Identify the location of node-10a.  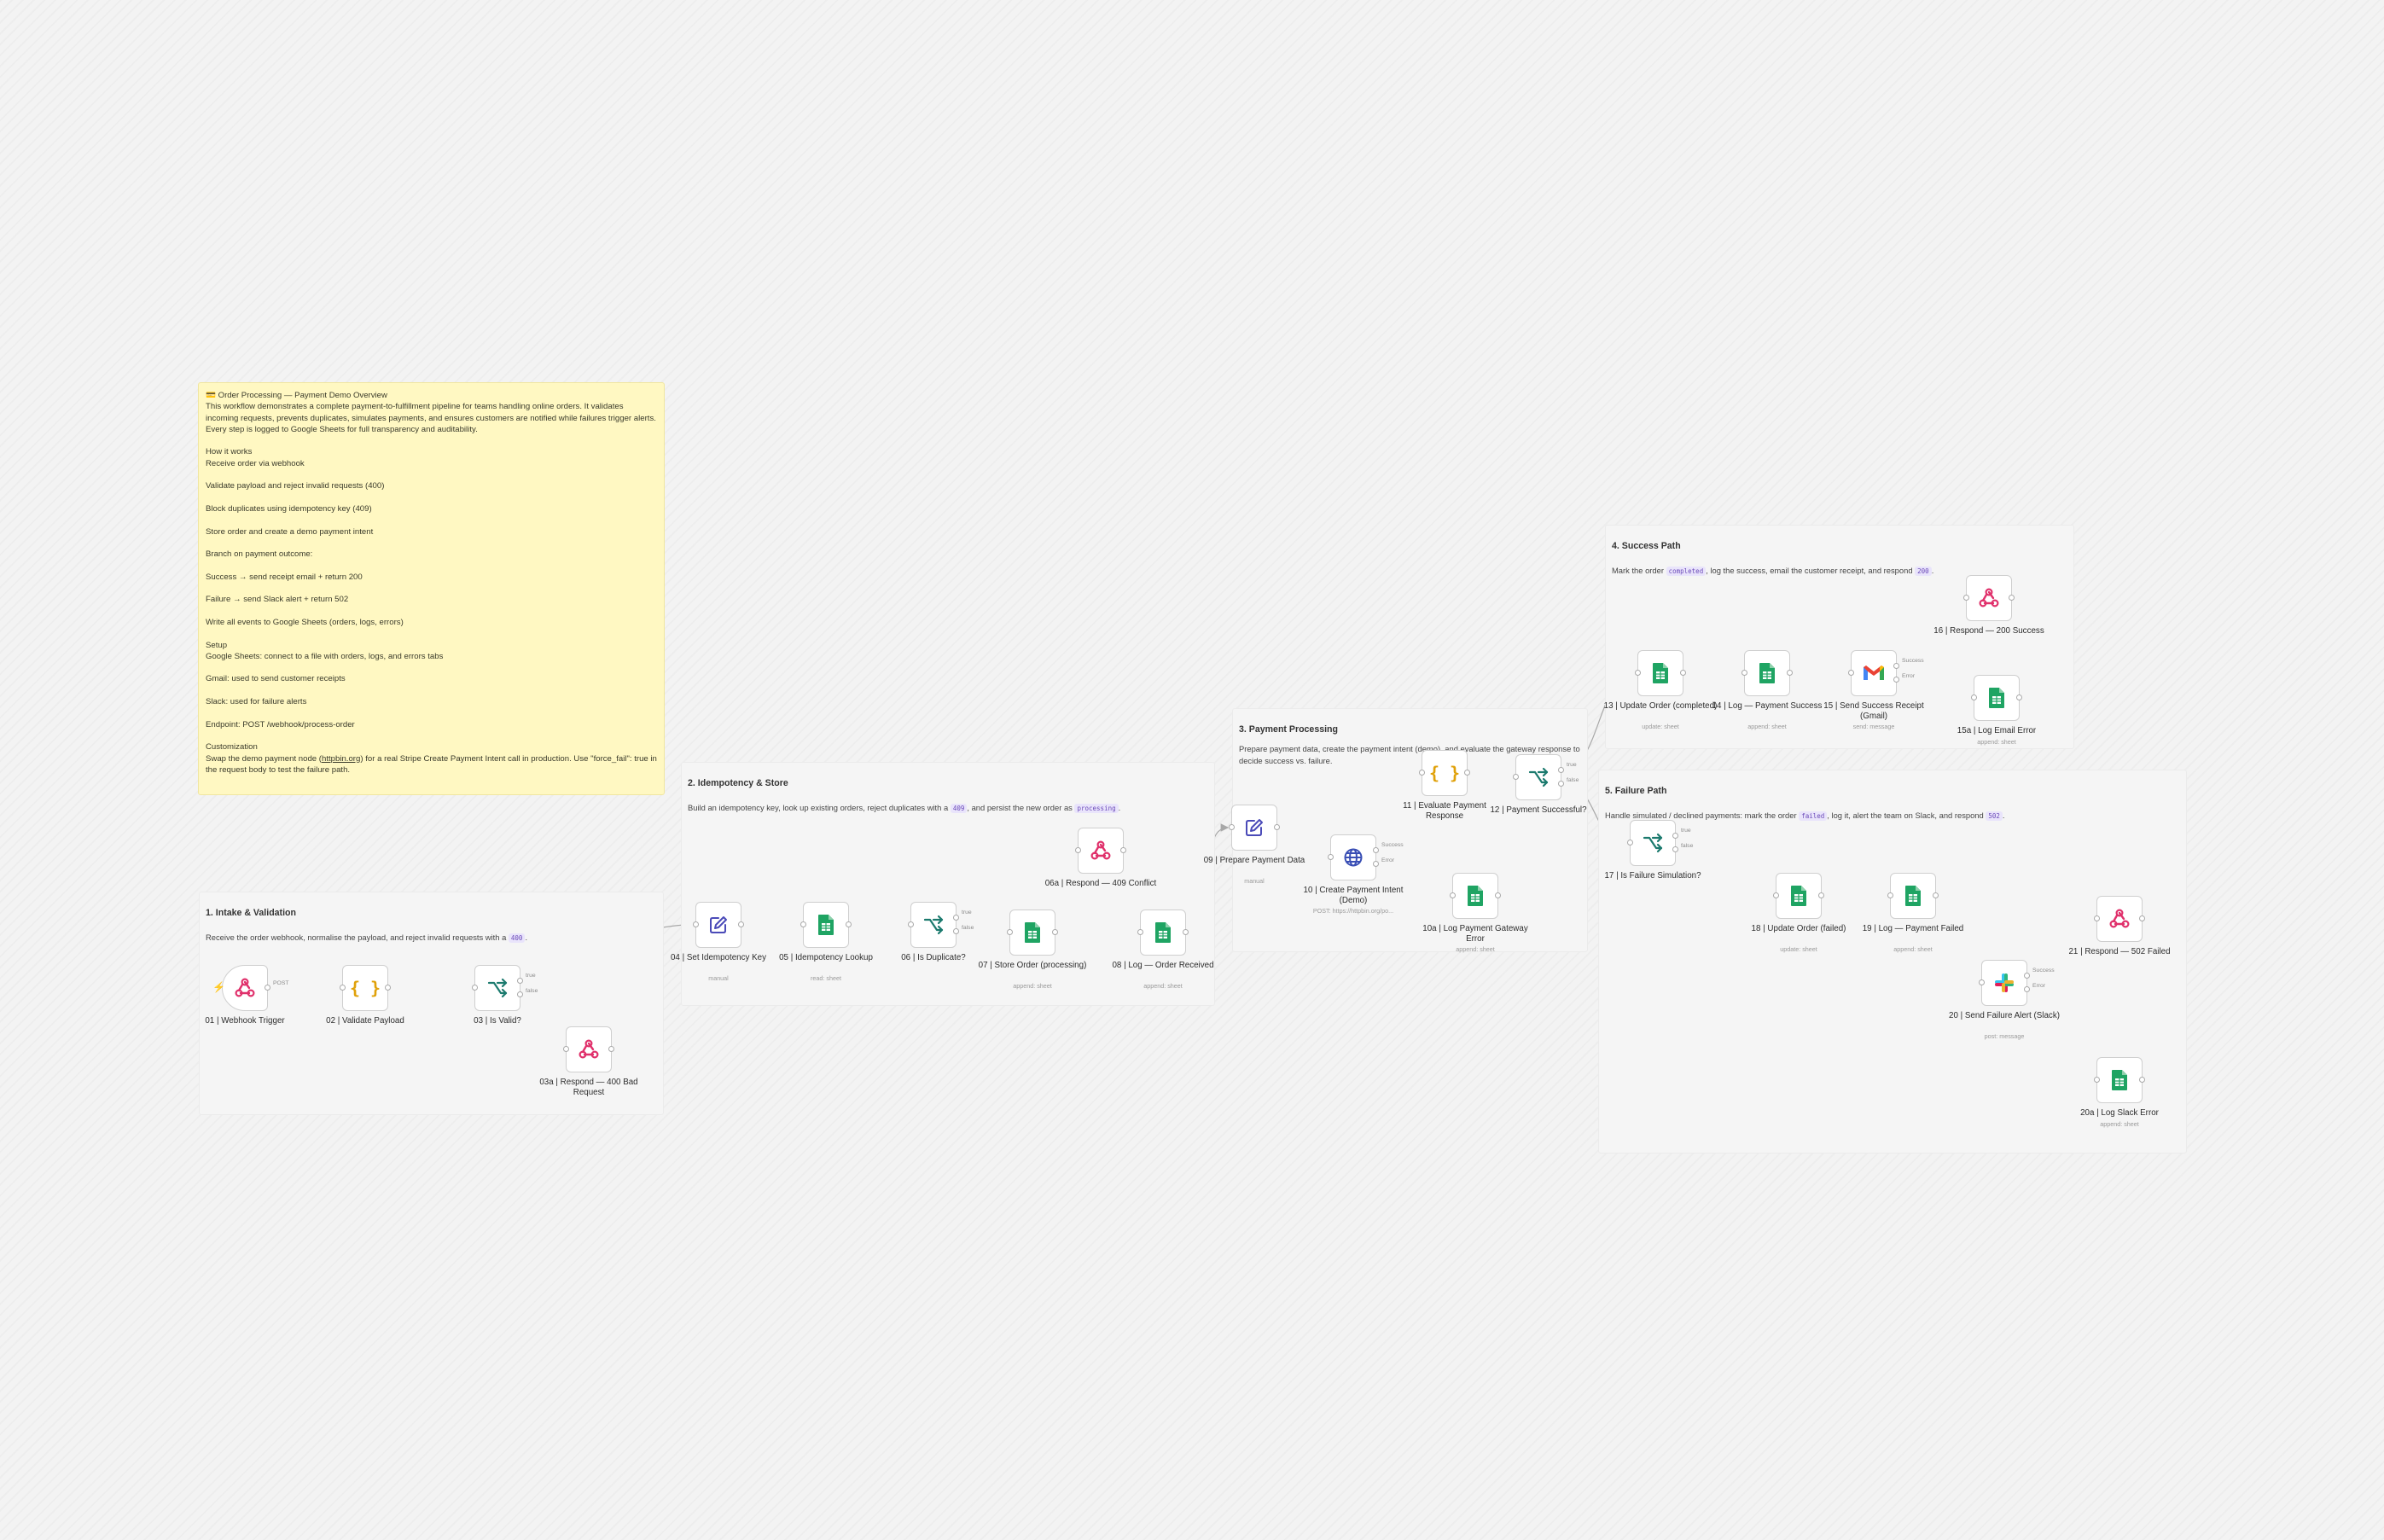
(1475, 896).